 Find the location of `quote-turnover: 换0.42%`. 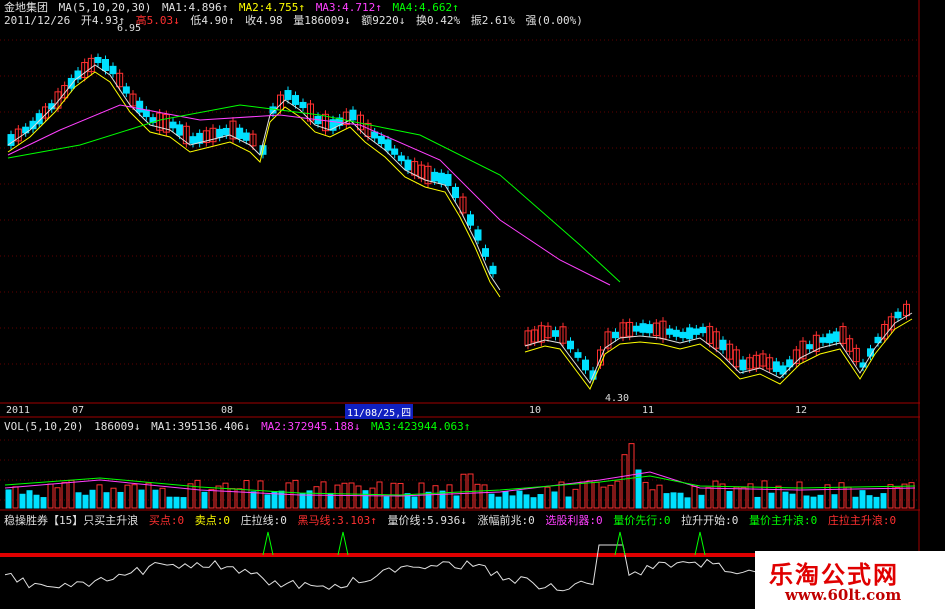

quote-turnover: 换0.42% is located at coordinates (438, 20).